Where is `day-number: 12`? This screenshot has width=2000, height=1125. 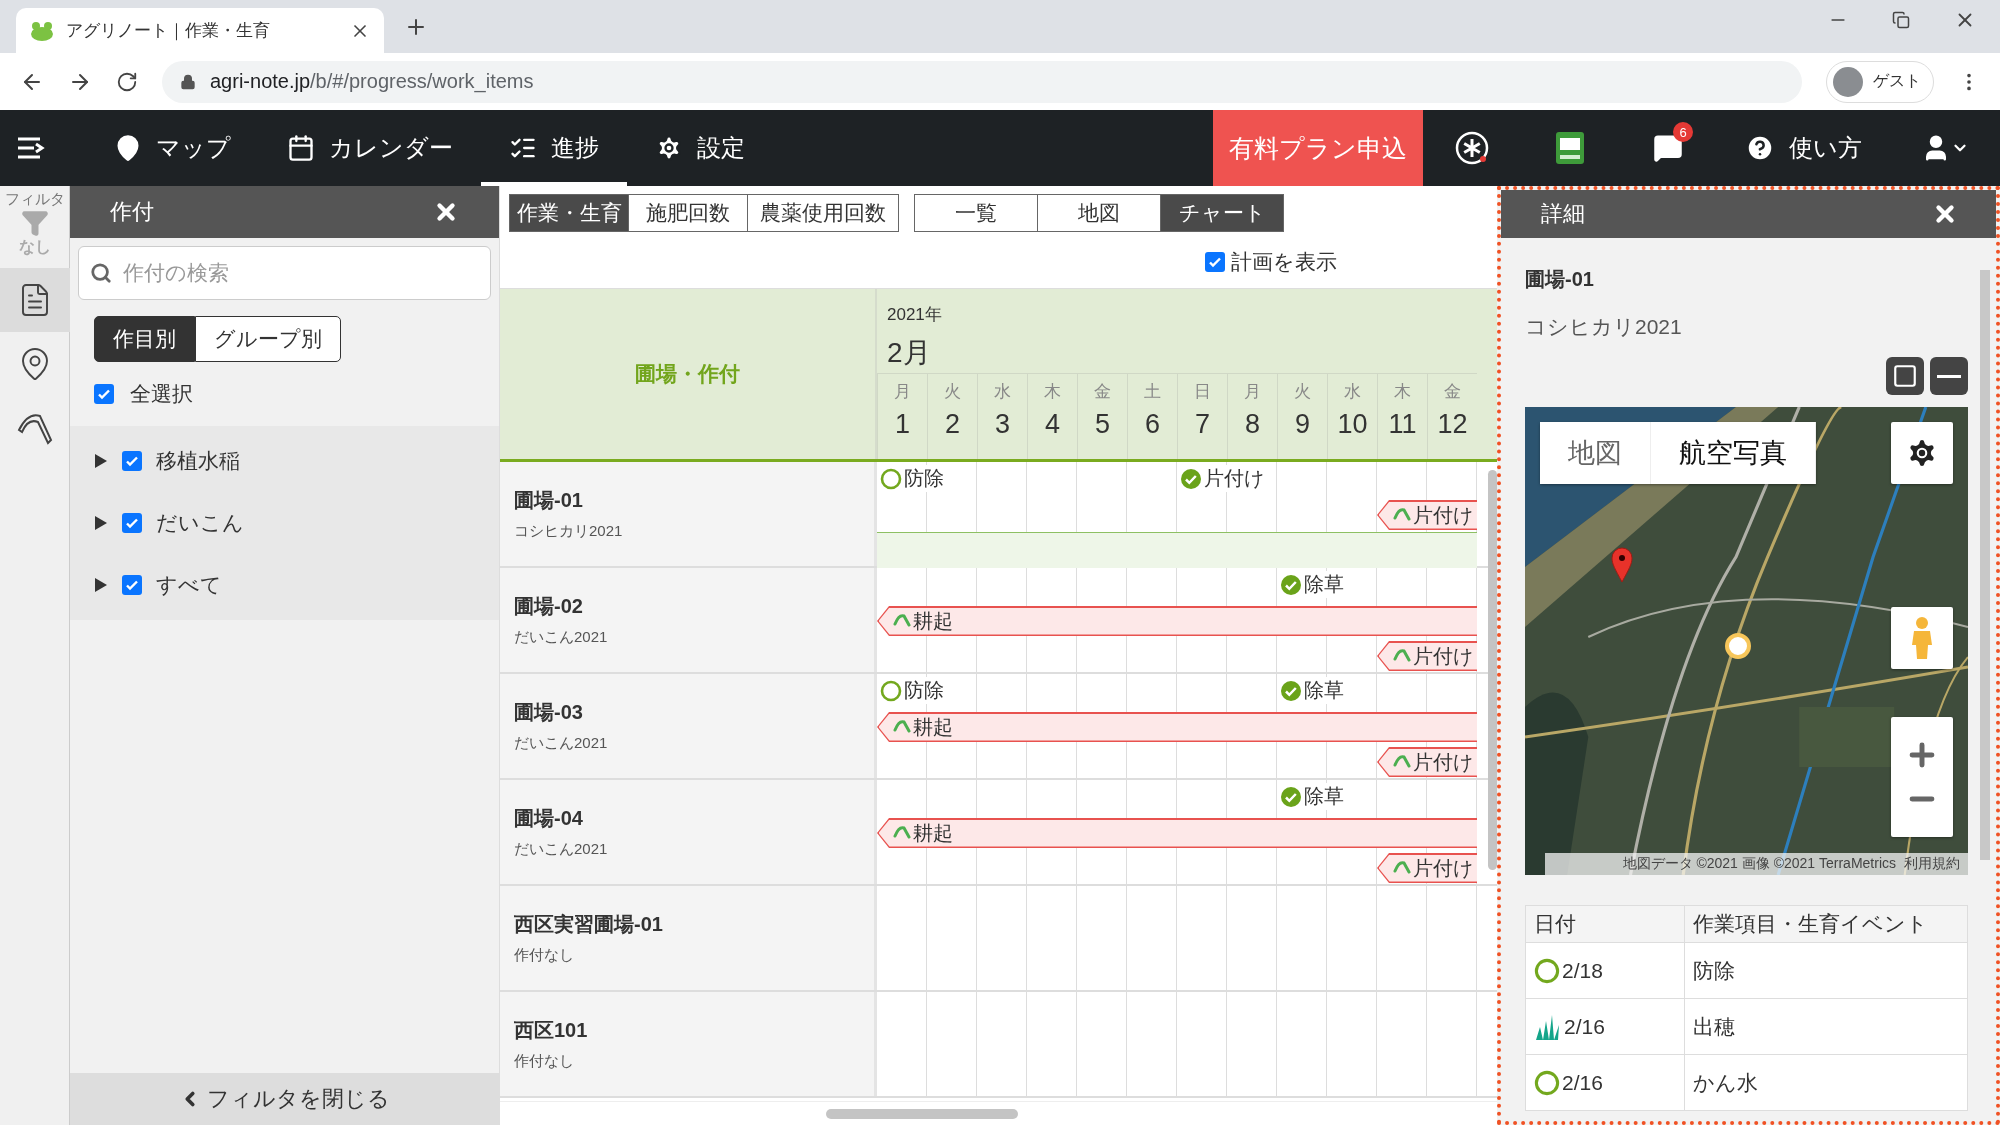 day-number: 12 is located at coordinates (1452, 424).